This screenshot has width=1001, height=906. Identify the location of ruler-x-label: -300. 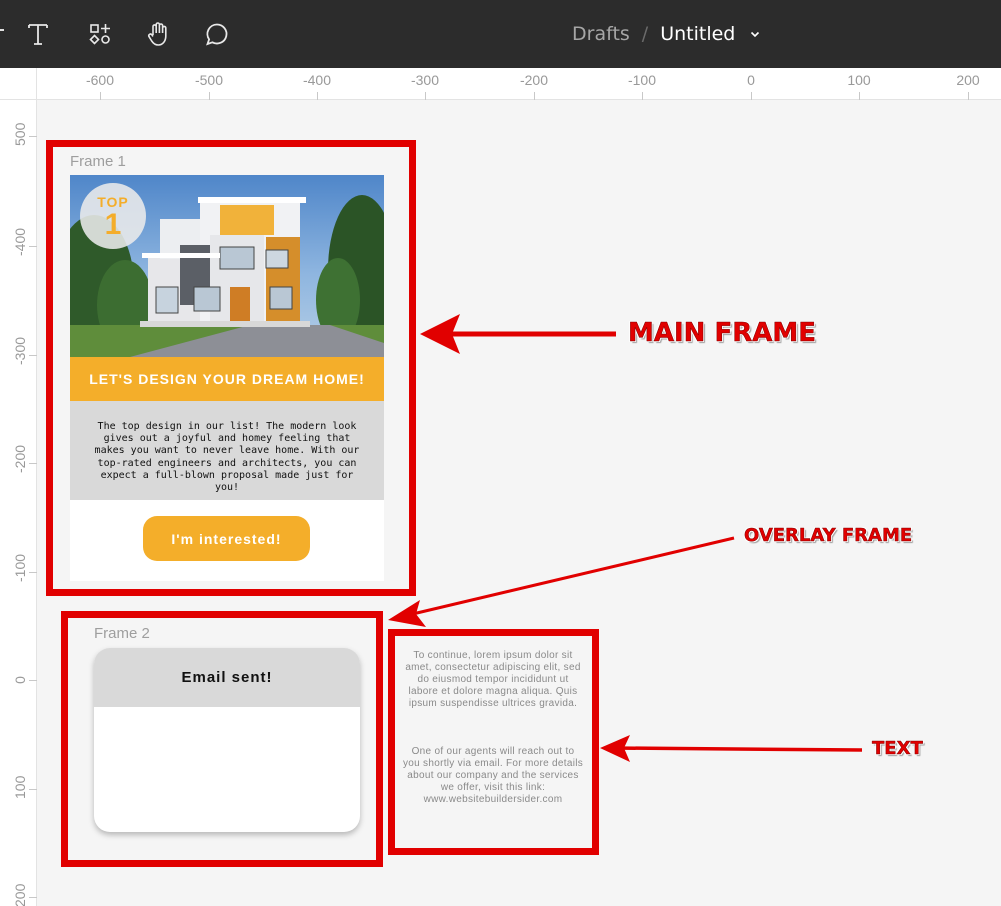
(425, 80).